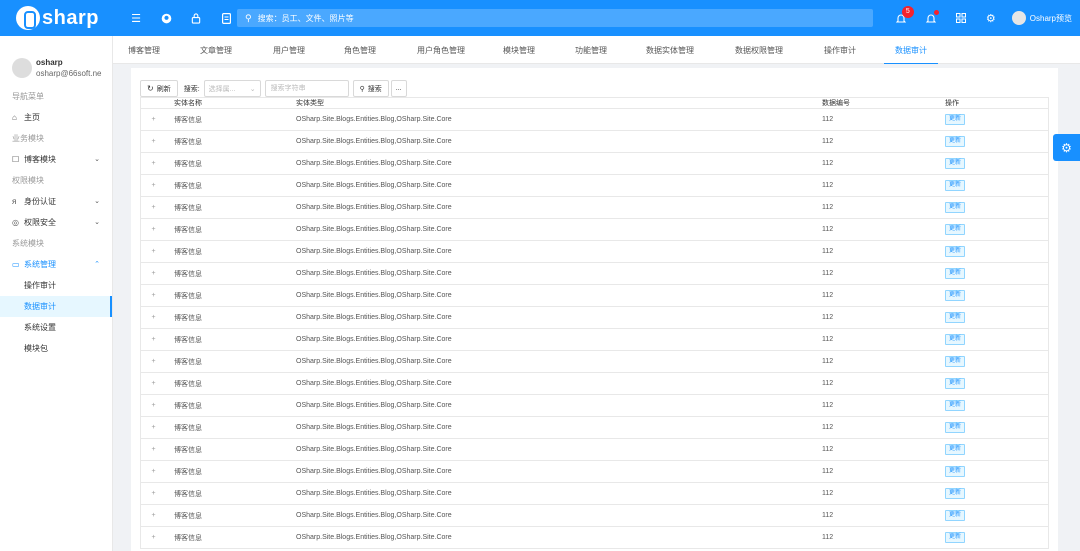  I want to click on tab-data-permission-manage: 数据权限管理, so click(759, 50).